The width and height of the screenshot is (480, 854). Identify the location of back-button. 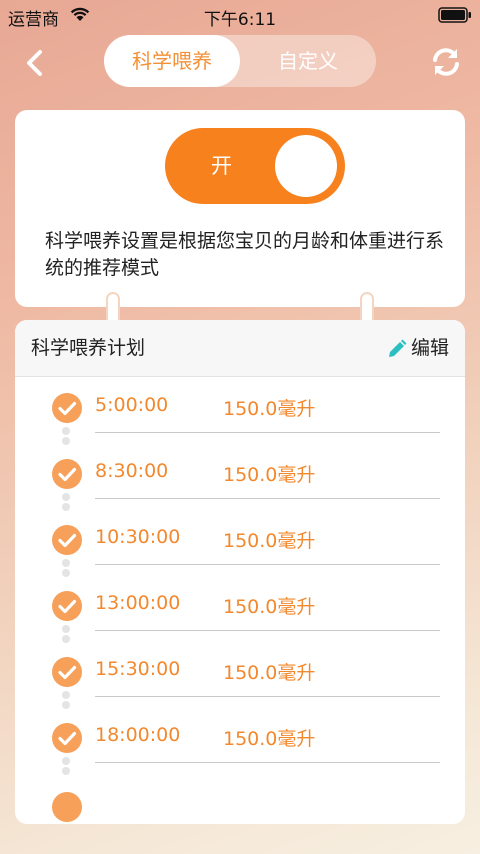
(35, 63).